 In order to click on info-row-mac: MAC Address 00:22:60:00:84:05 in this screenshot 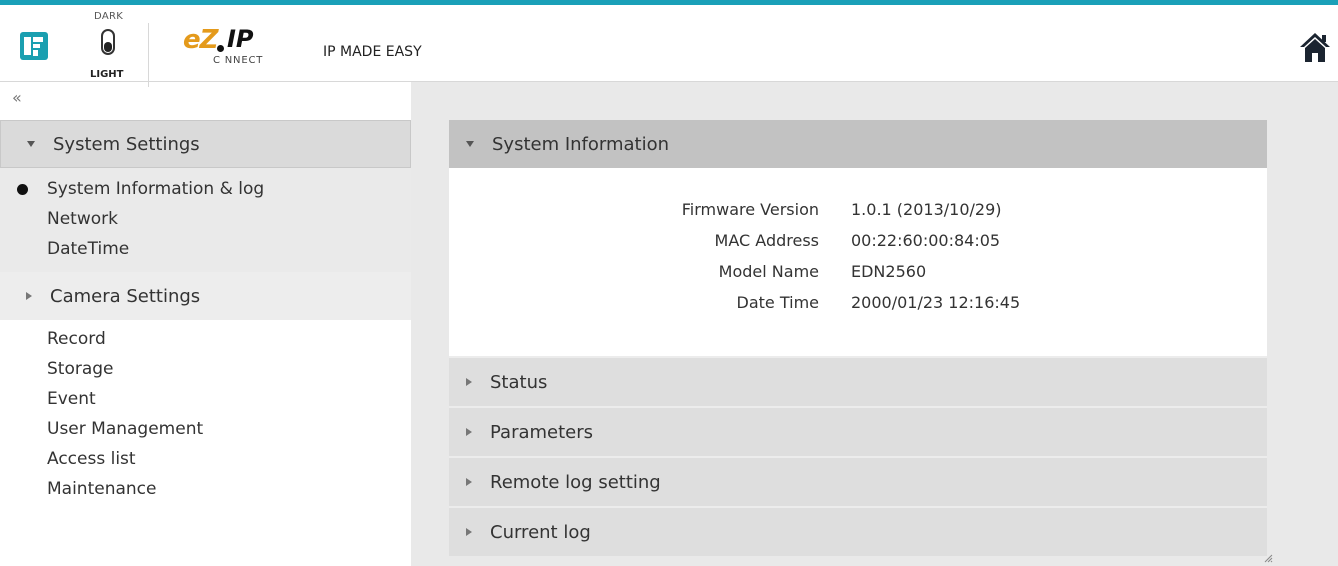, I will do `click(858, 243)`.